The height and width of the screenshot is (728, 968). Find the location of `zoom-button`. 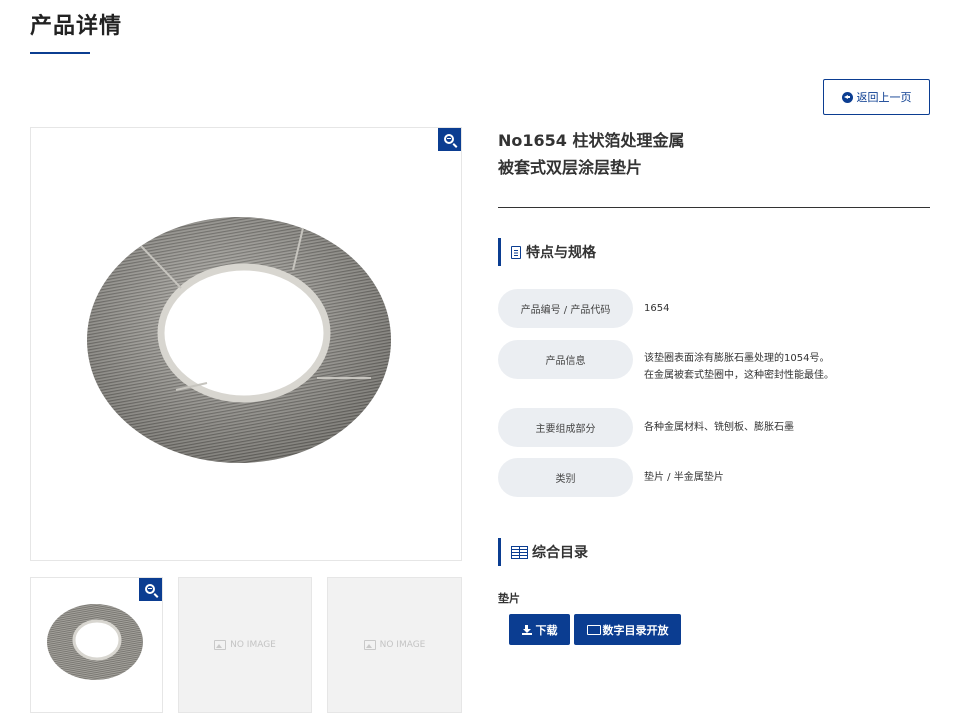

zoom-button is located at coordinates (449, 139).